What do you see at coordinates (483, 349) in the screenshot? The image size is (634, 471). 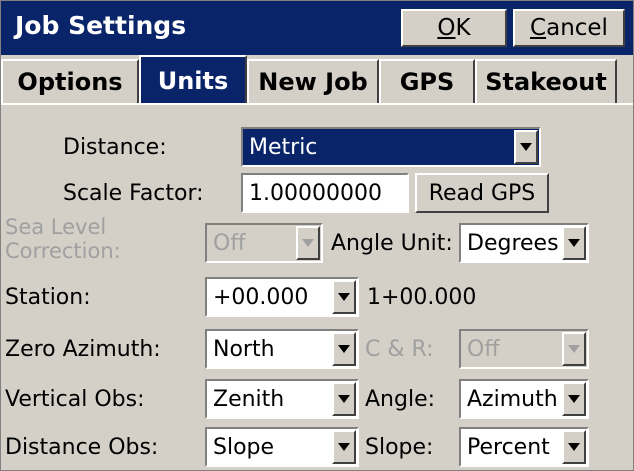 I see `c-and-r-value: Off` at bounding box center [483, 349].